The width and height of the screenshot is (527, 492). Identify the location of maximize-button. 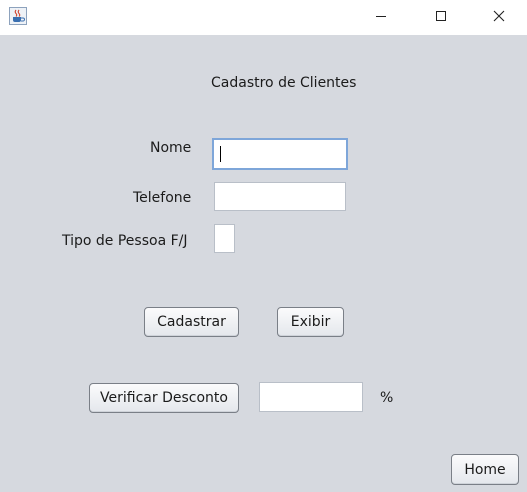
(441, 17).